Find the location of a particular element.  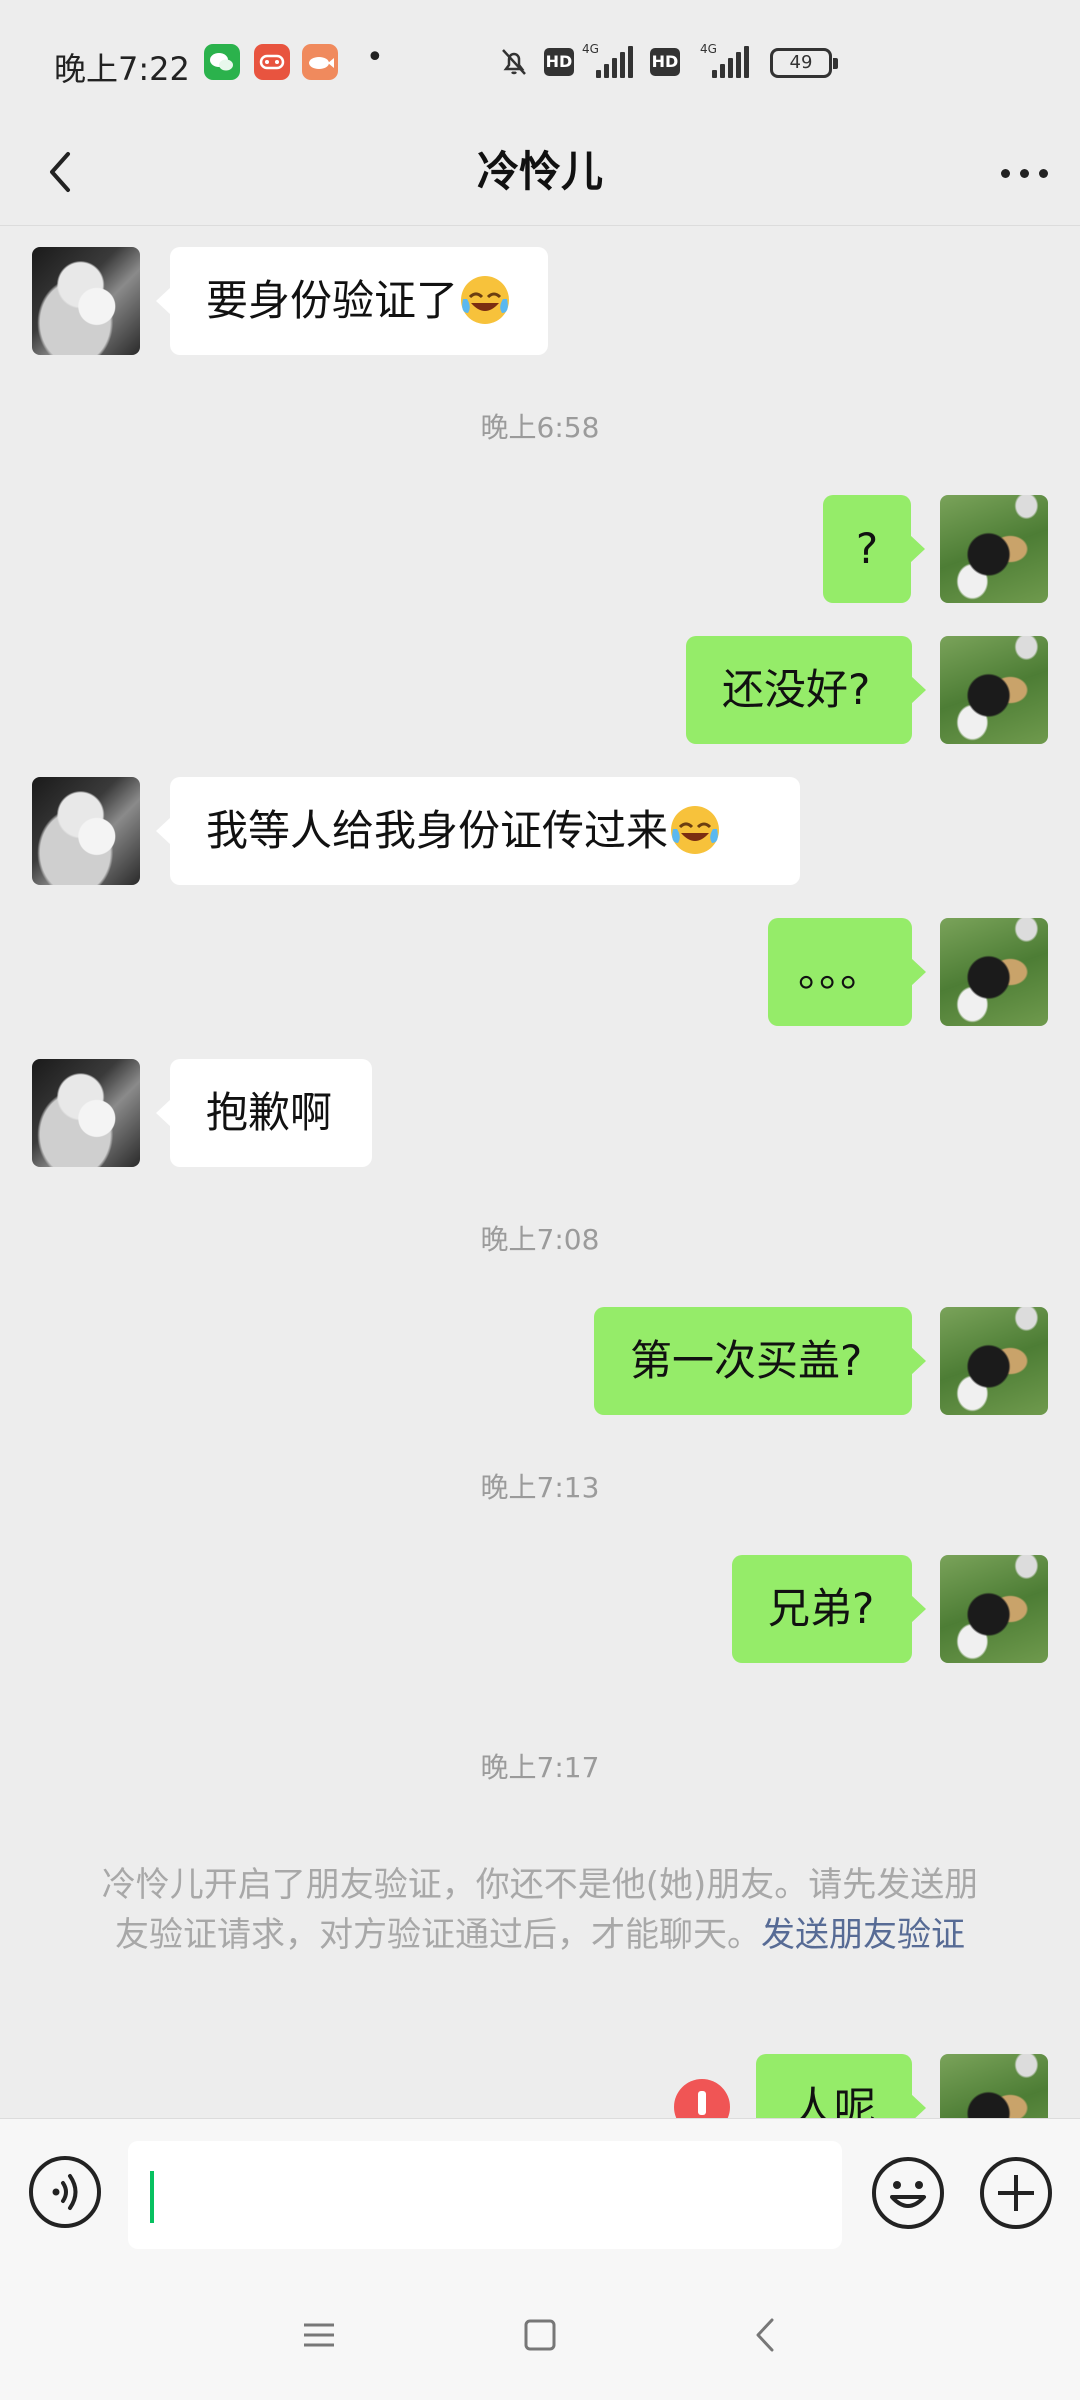

message-bubble-incoming: 要身份验证了 is located at coordinates (352, 301).